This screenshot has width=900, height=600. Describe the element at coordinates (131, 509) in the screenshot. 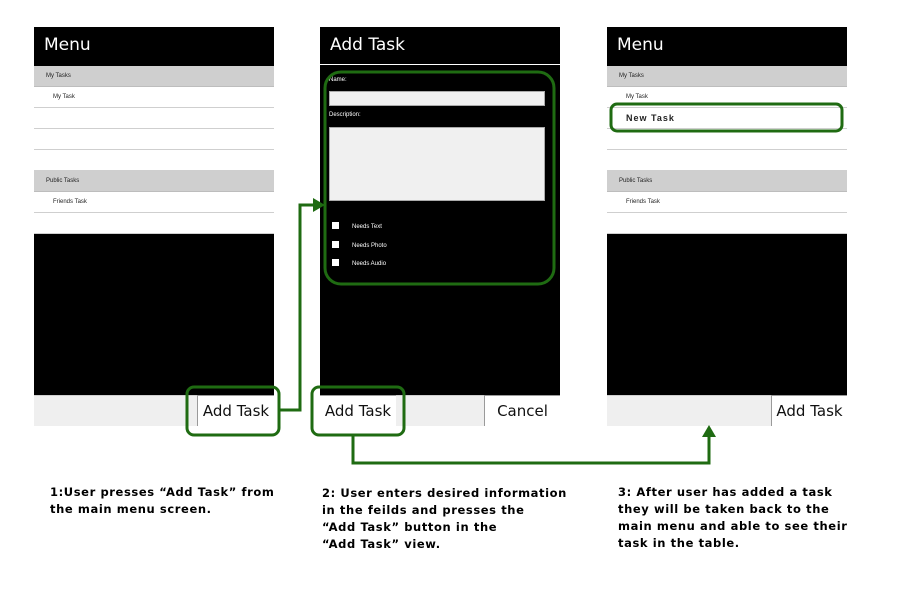

I see `caption-line: the main menu screen.` at that location.